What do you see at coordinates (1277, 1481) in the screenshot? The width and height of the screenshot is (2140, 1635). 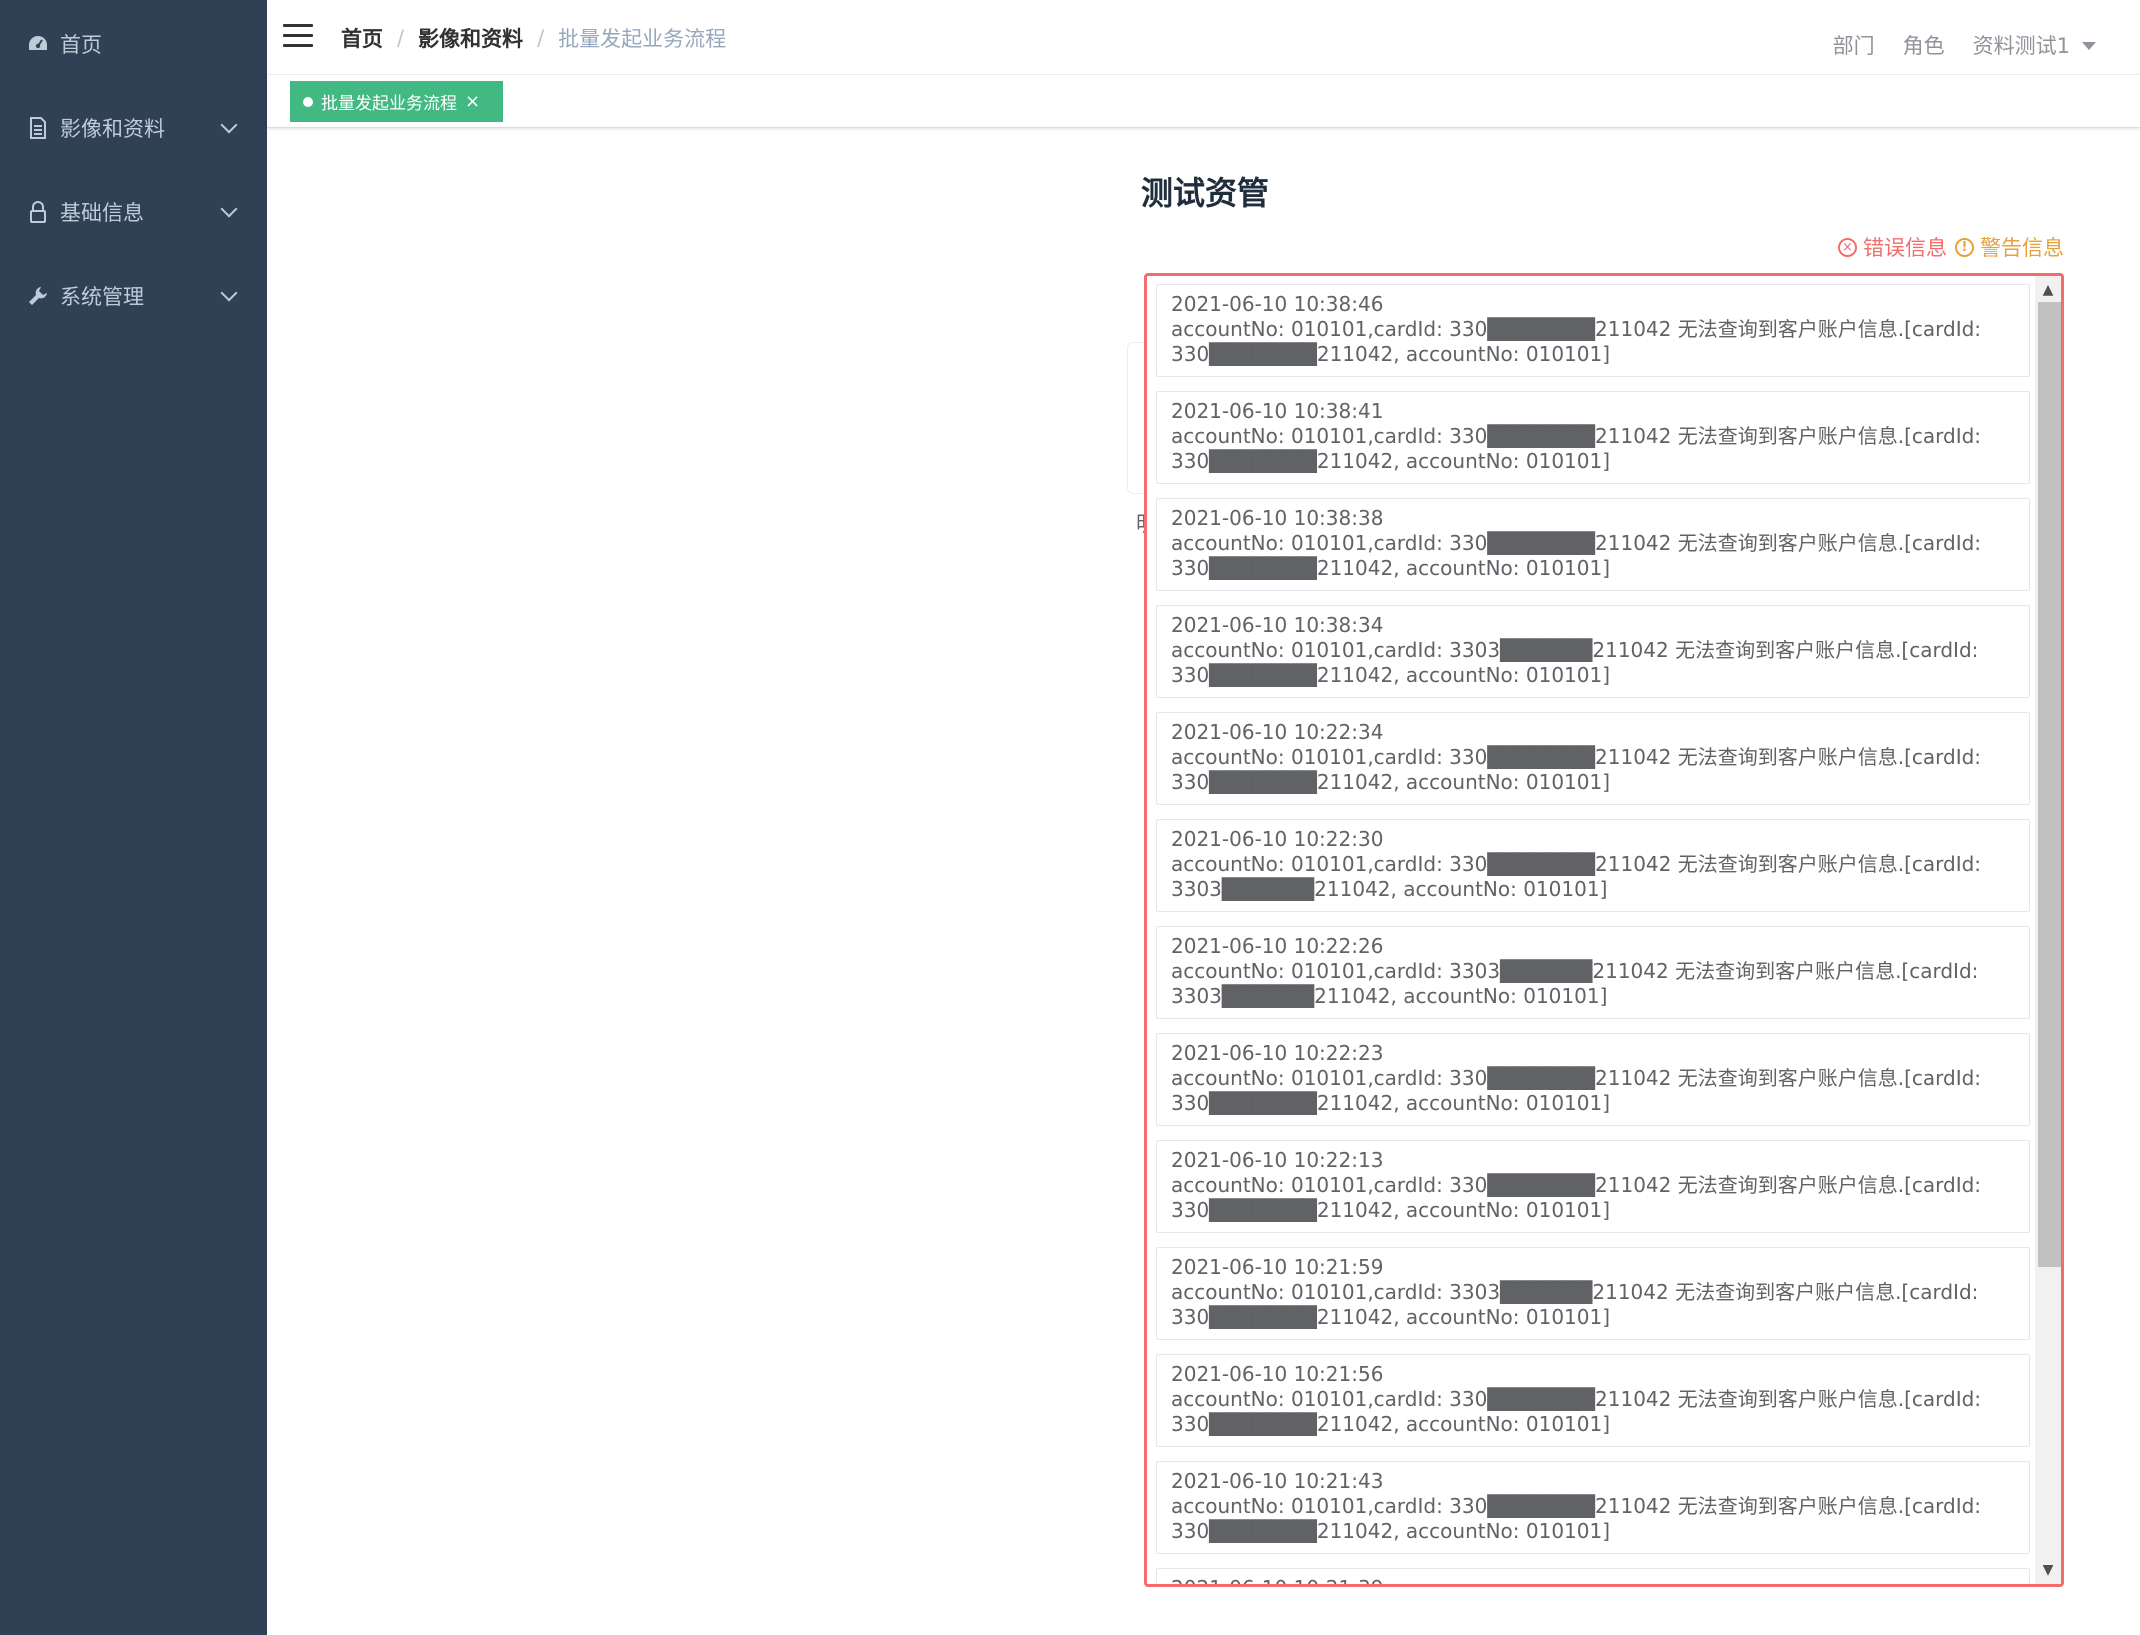 I see `log-timestamp: 2021-06-10 10:21:43` at bounding box center [1277, 1481].